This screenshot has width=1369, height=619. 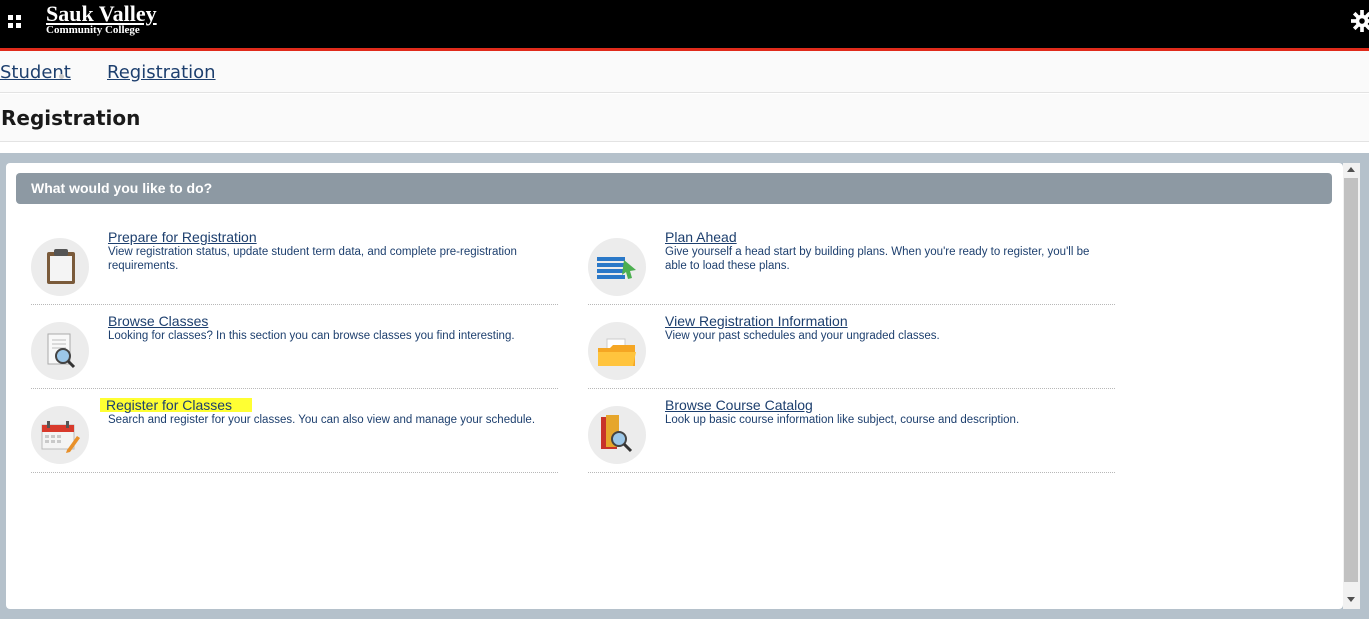 I want to click on college-logo: Sauk Valley Community College, so click(x=101, y=19).